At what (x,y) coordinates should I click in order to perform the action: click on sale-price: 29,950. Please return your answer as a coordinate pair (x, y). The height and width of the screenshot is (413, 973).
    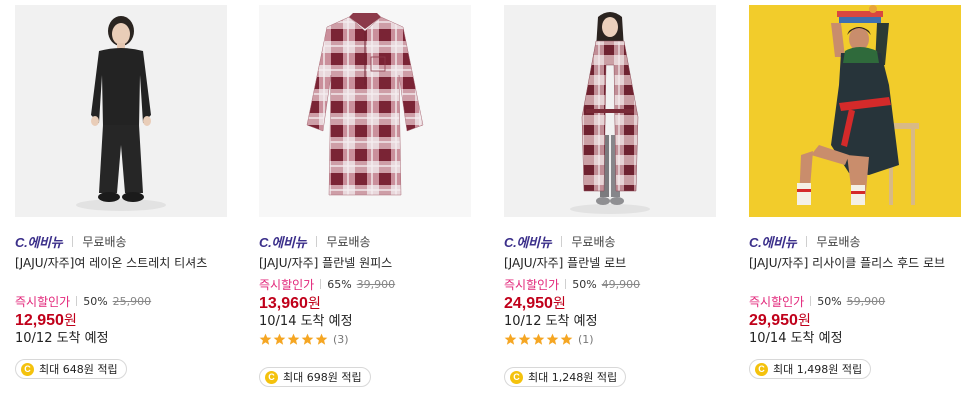
    Looking at the image, I should click on (773, 320).